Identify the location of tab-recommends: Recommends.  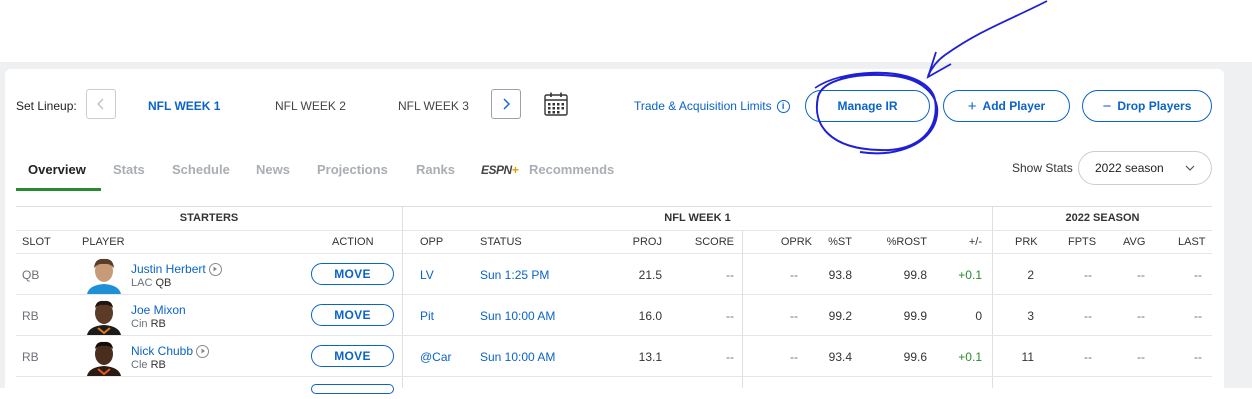
(571, 169).